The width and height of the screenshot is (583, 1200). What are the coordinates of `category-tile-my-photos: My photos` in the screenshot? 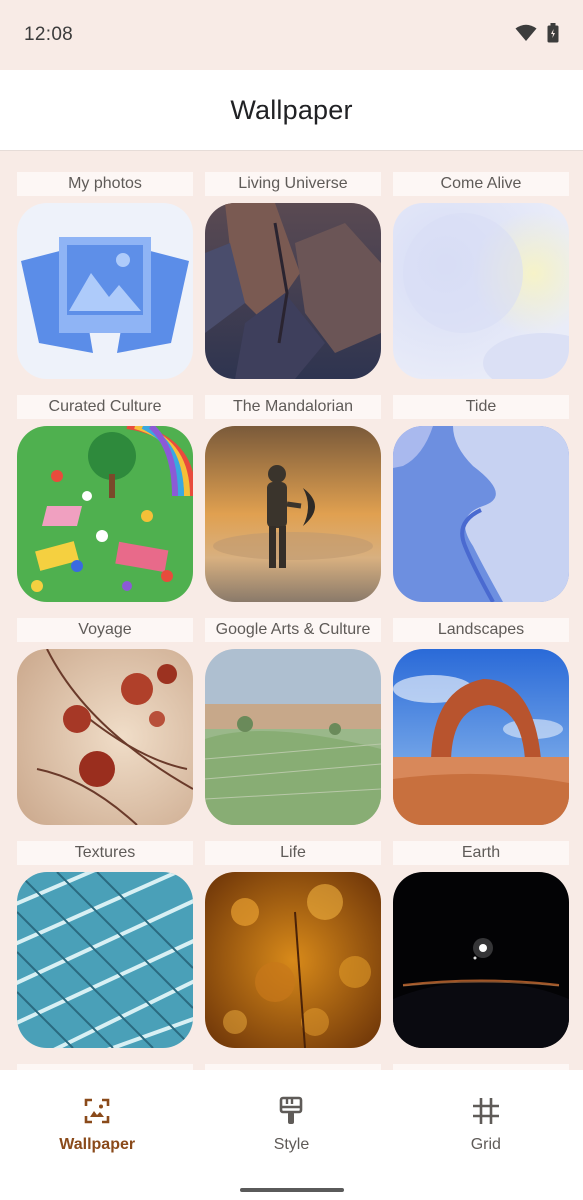 It's located at (105, 283).